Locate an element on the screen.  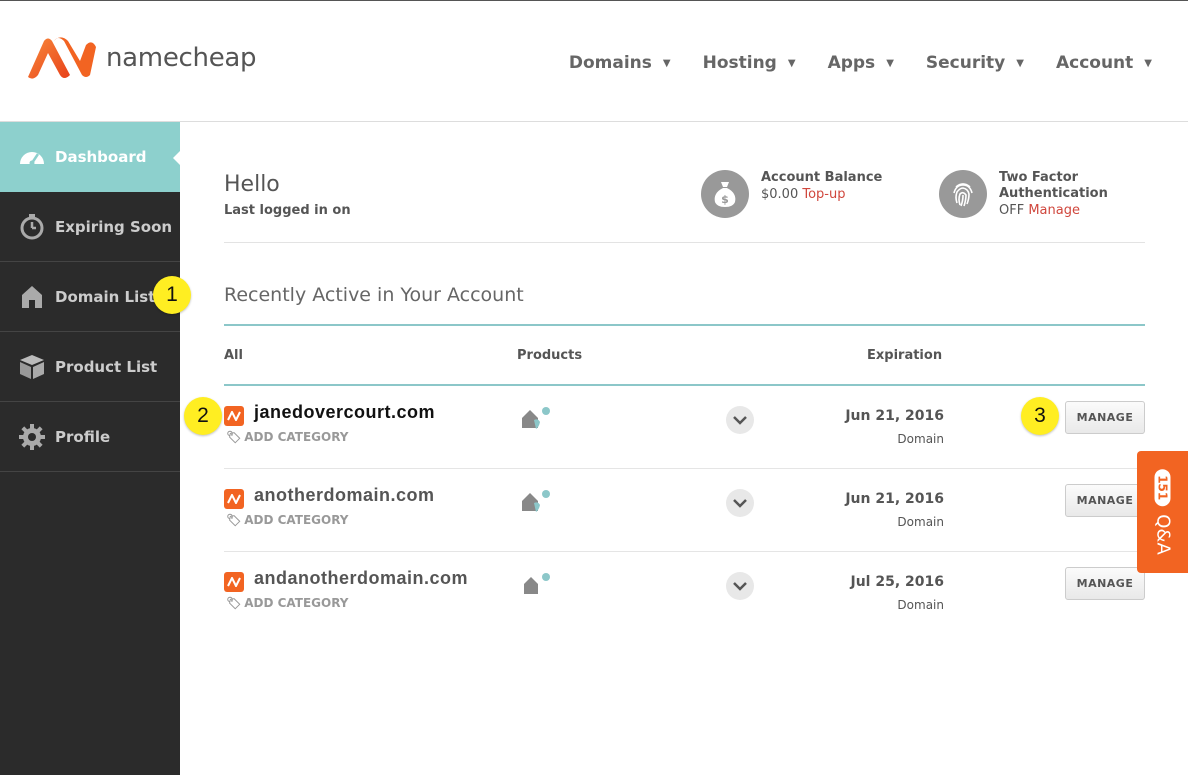
divider-teal is located at coordinates (684, 325).